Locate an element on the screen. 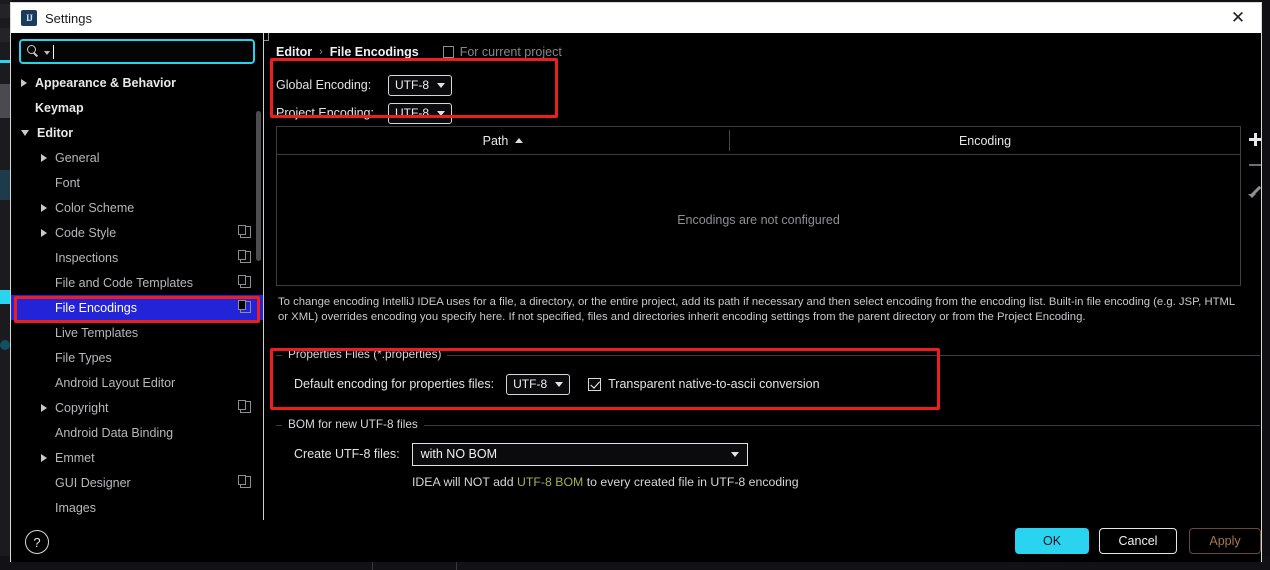 The width and height of the screenshot is (1270, 570). properties-encoding-value: UTF-8 is located at coordinates (530, 384).